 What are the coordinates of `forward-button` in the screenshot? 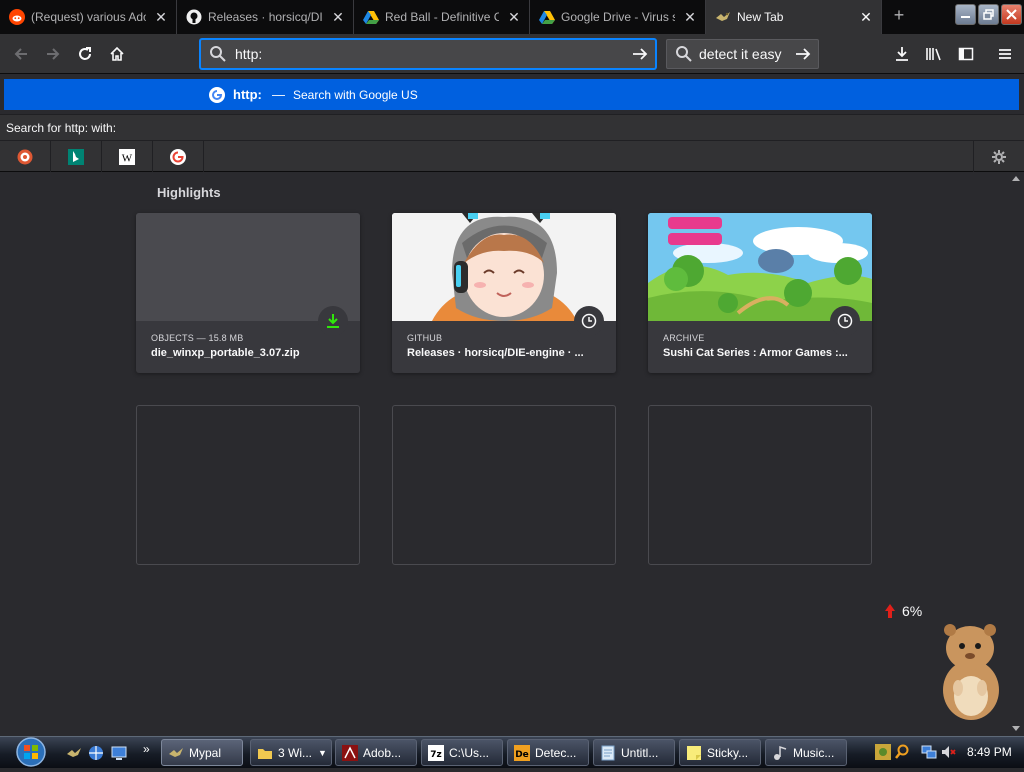 It's located at (53, 54).